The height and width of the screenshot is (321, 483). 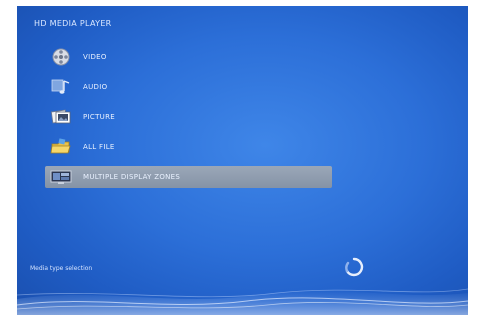 What do you see at coordinates (95, 57) in the screenshot?
I see `menu-item-label: VIDEO` at bounding box center [95, 57].